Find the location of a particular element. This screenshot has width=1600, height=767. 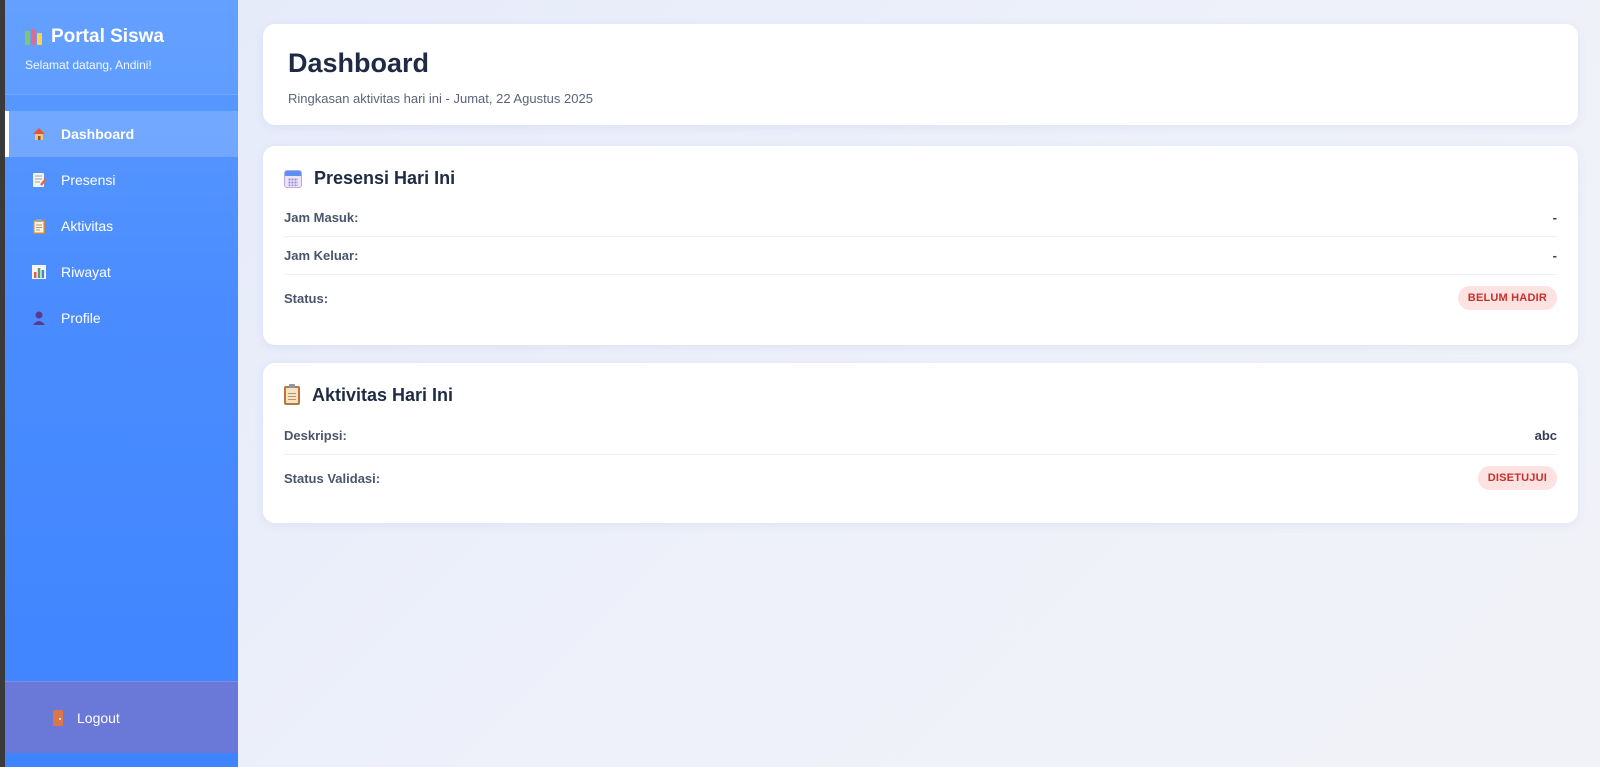

sidebar-item-riwayat: Riwayat is located at coordinates (121, 272).